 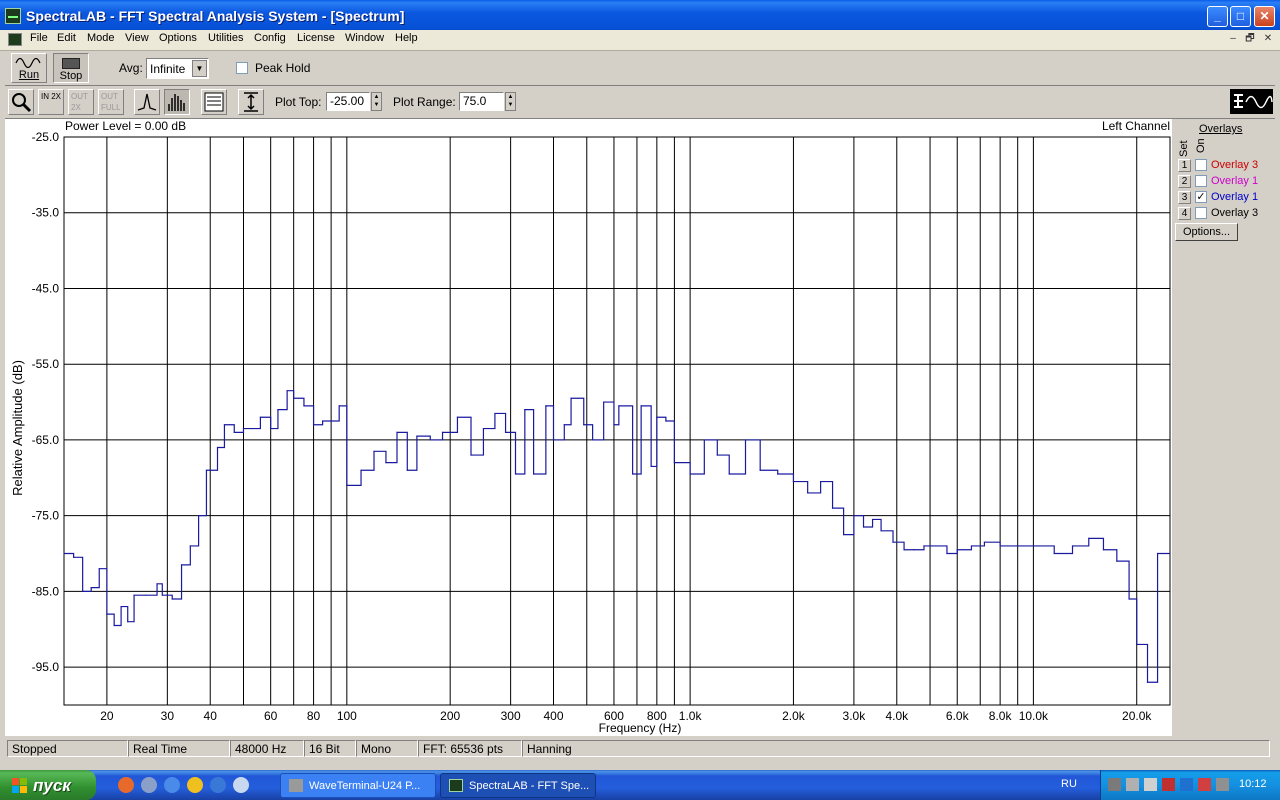 I want to click on plot-range-spinner: ▲ ▼, so click(x=510, y=101).